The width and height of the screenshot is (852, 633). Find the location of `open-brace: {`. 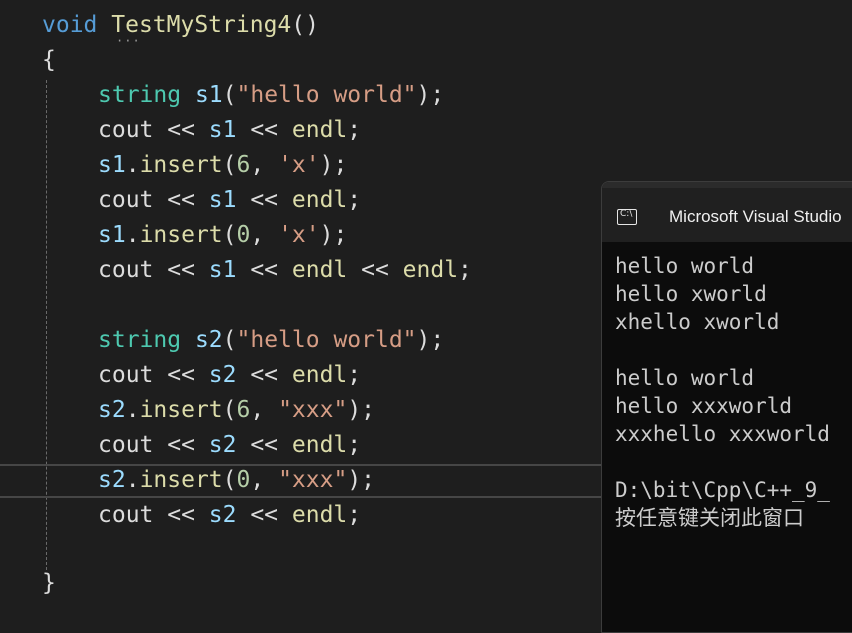

open-brace: { is located at coordinates (49, 60).